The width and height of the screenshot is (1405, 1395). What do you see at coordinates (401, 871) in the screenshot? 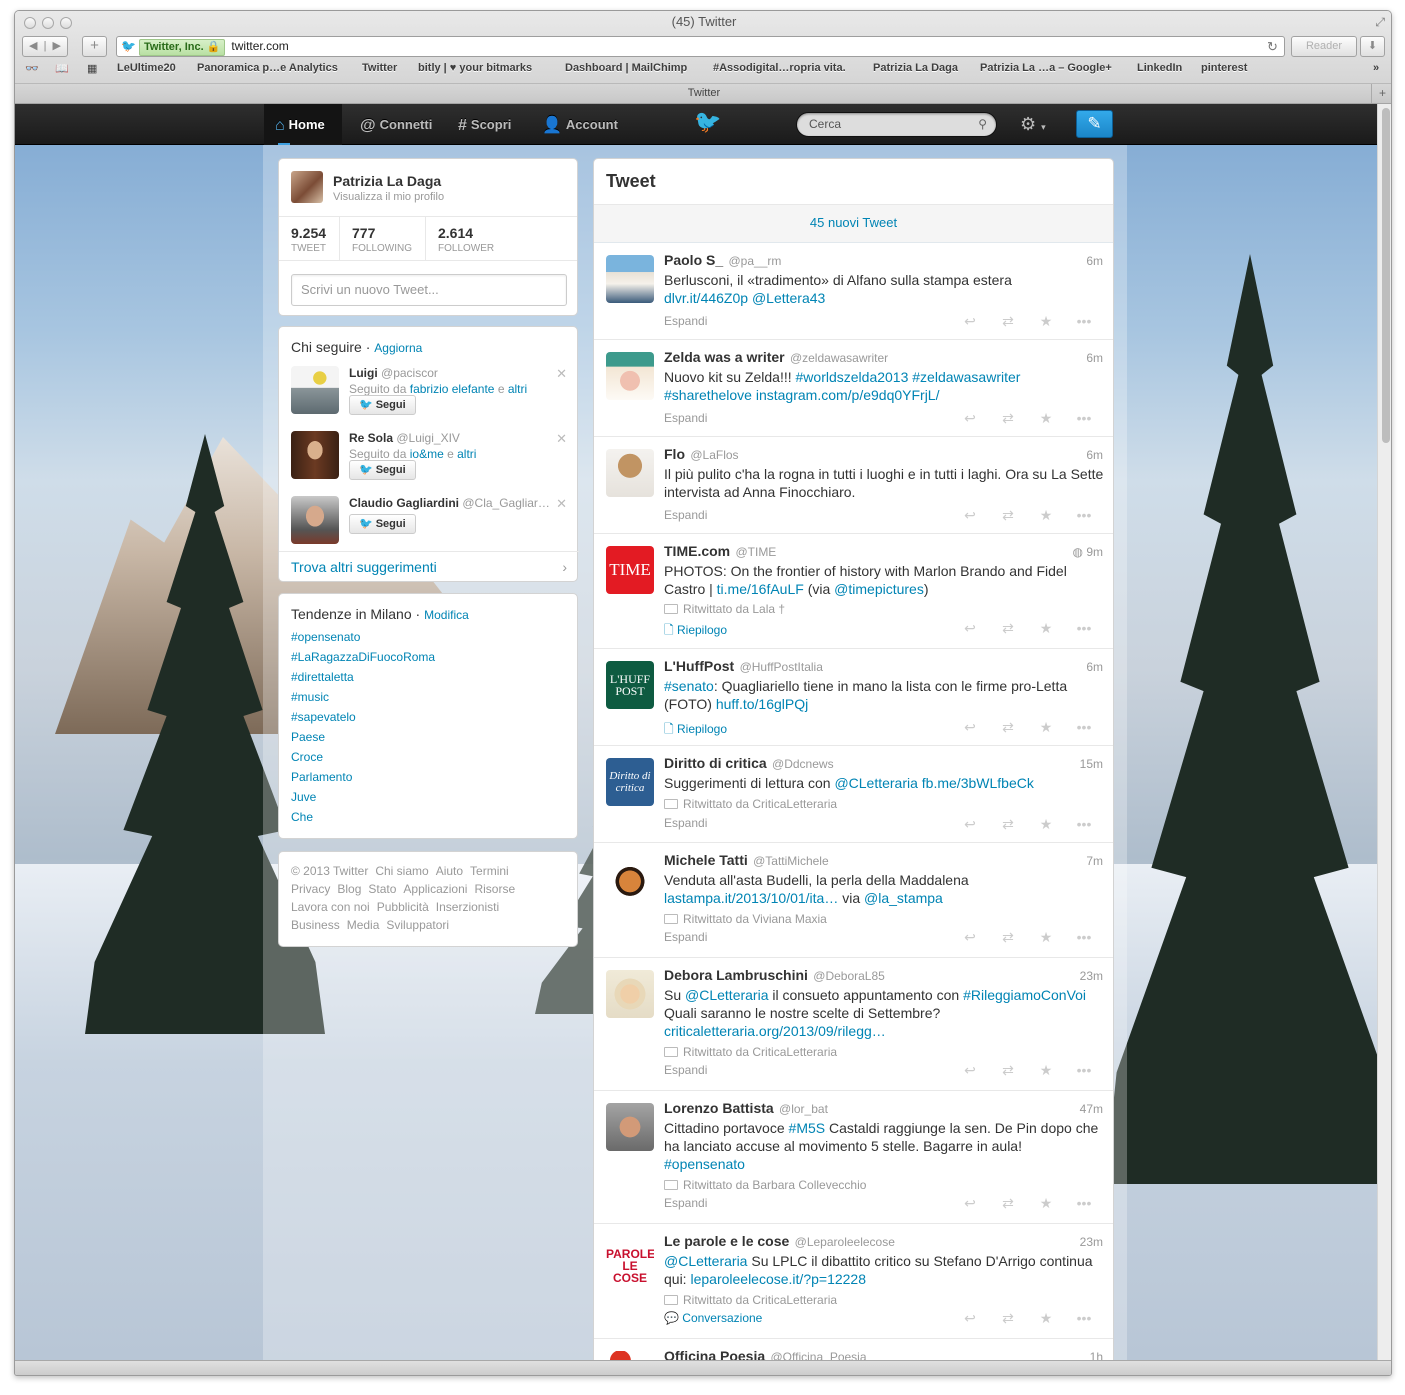
I see `footer-link: Chi siamo` at bounding box center [401, 871].